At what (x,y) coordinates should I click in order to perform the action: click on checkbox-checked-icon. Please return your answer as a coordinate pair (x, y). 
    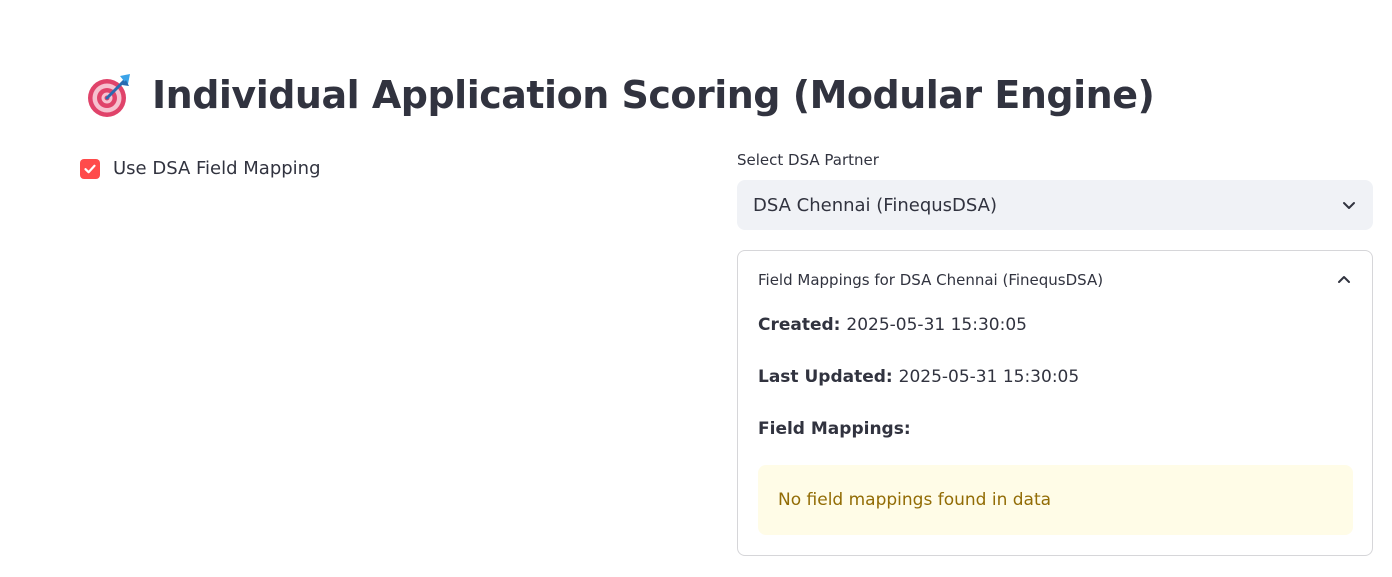
    Looking at the image, I should click on (90, 168).